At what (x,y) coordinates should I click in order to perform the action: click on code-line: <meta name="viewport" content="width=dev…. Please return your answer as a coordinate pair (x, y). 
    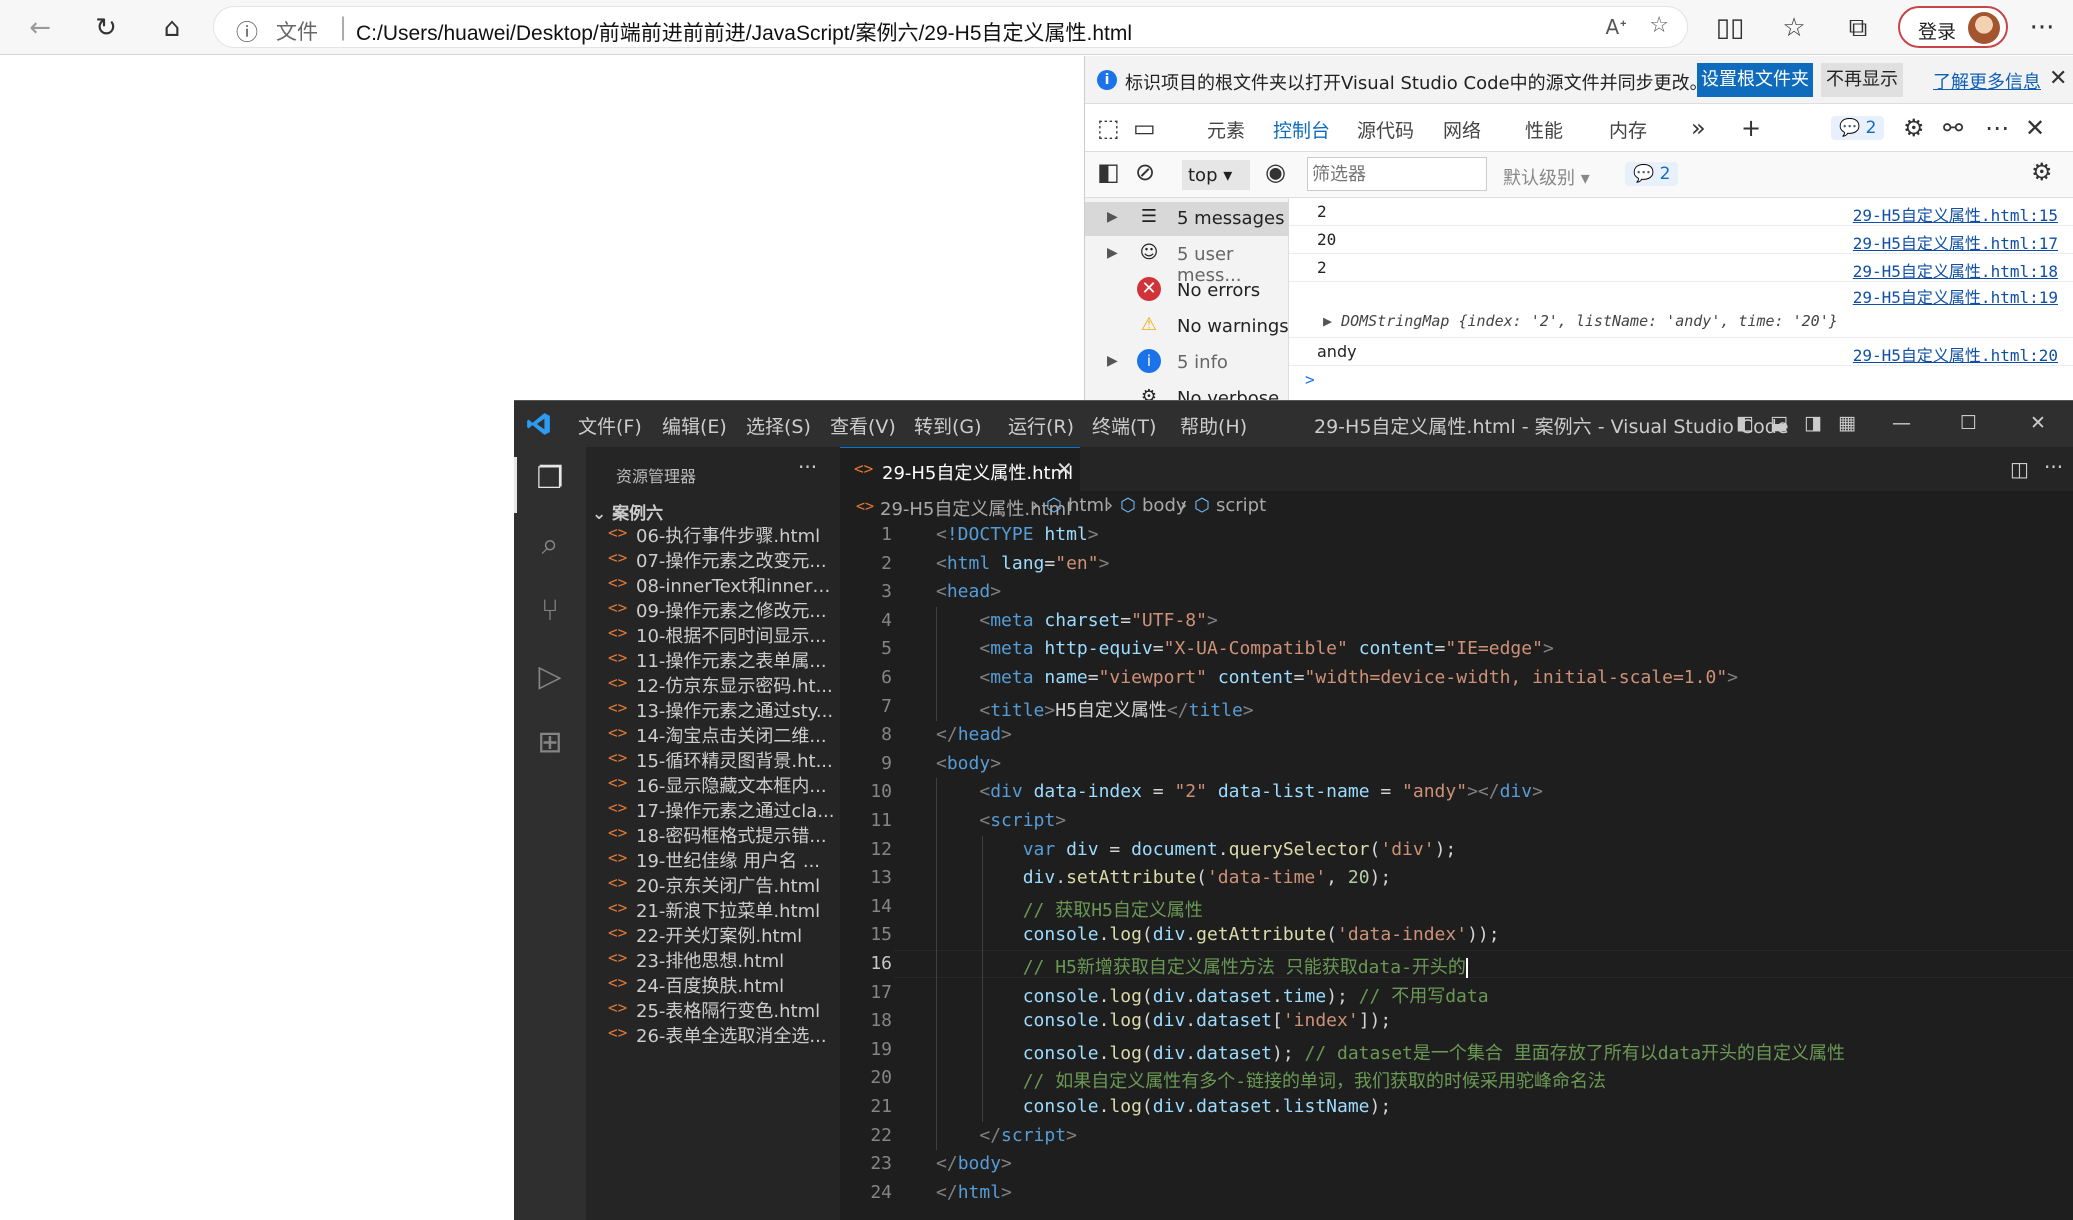
    Looking at the image, I should click on (1337, 677).